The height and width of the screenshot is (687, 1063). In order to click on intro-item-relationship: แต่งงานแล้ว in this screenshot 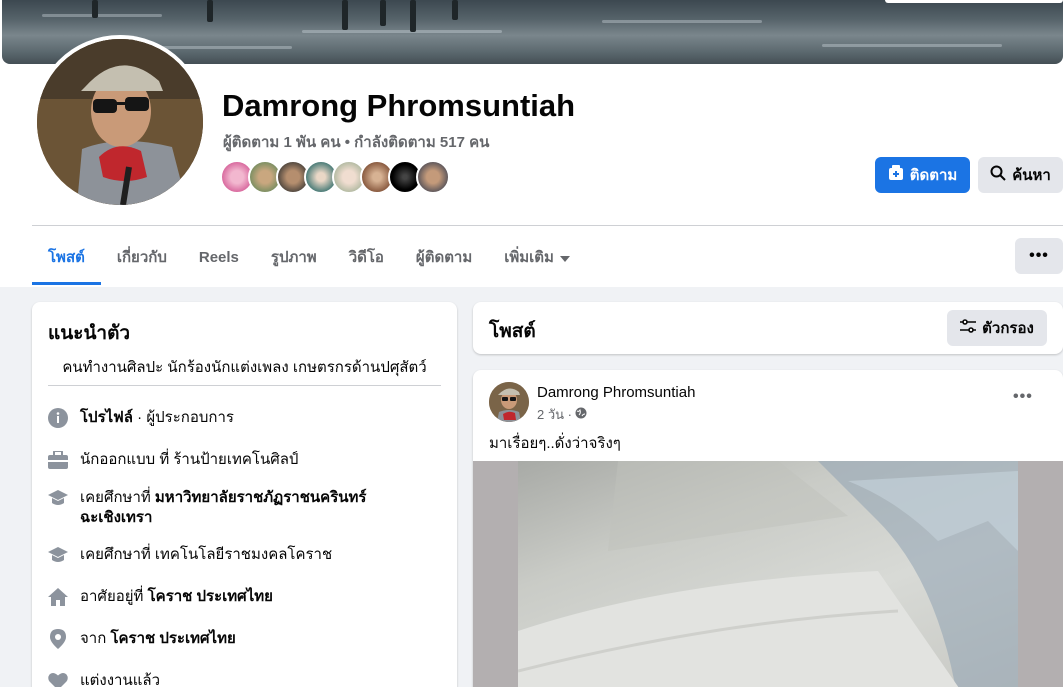, I will do `click(104, 679)`.